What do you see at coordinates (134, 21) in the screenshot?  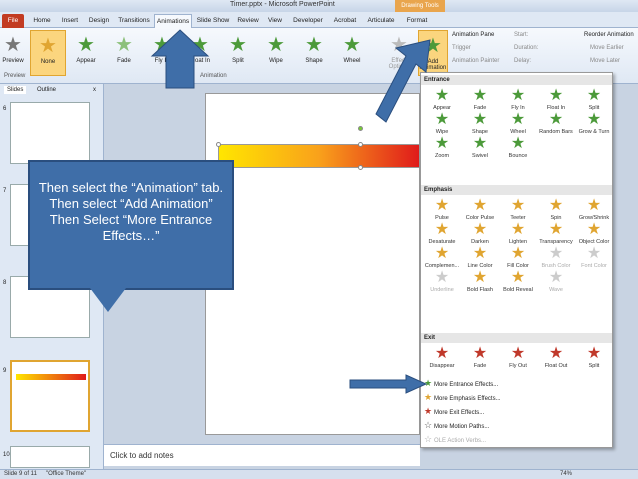 I see `tab-transitions: Transitions` at bounding box center [134, 21].